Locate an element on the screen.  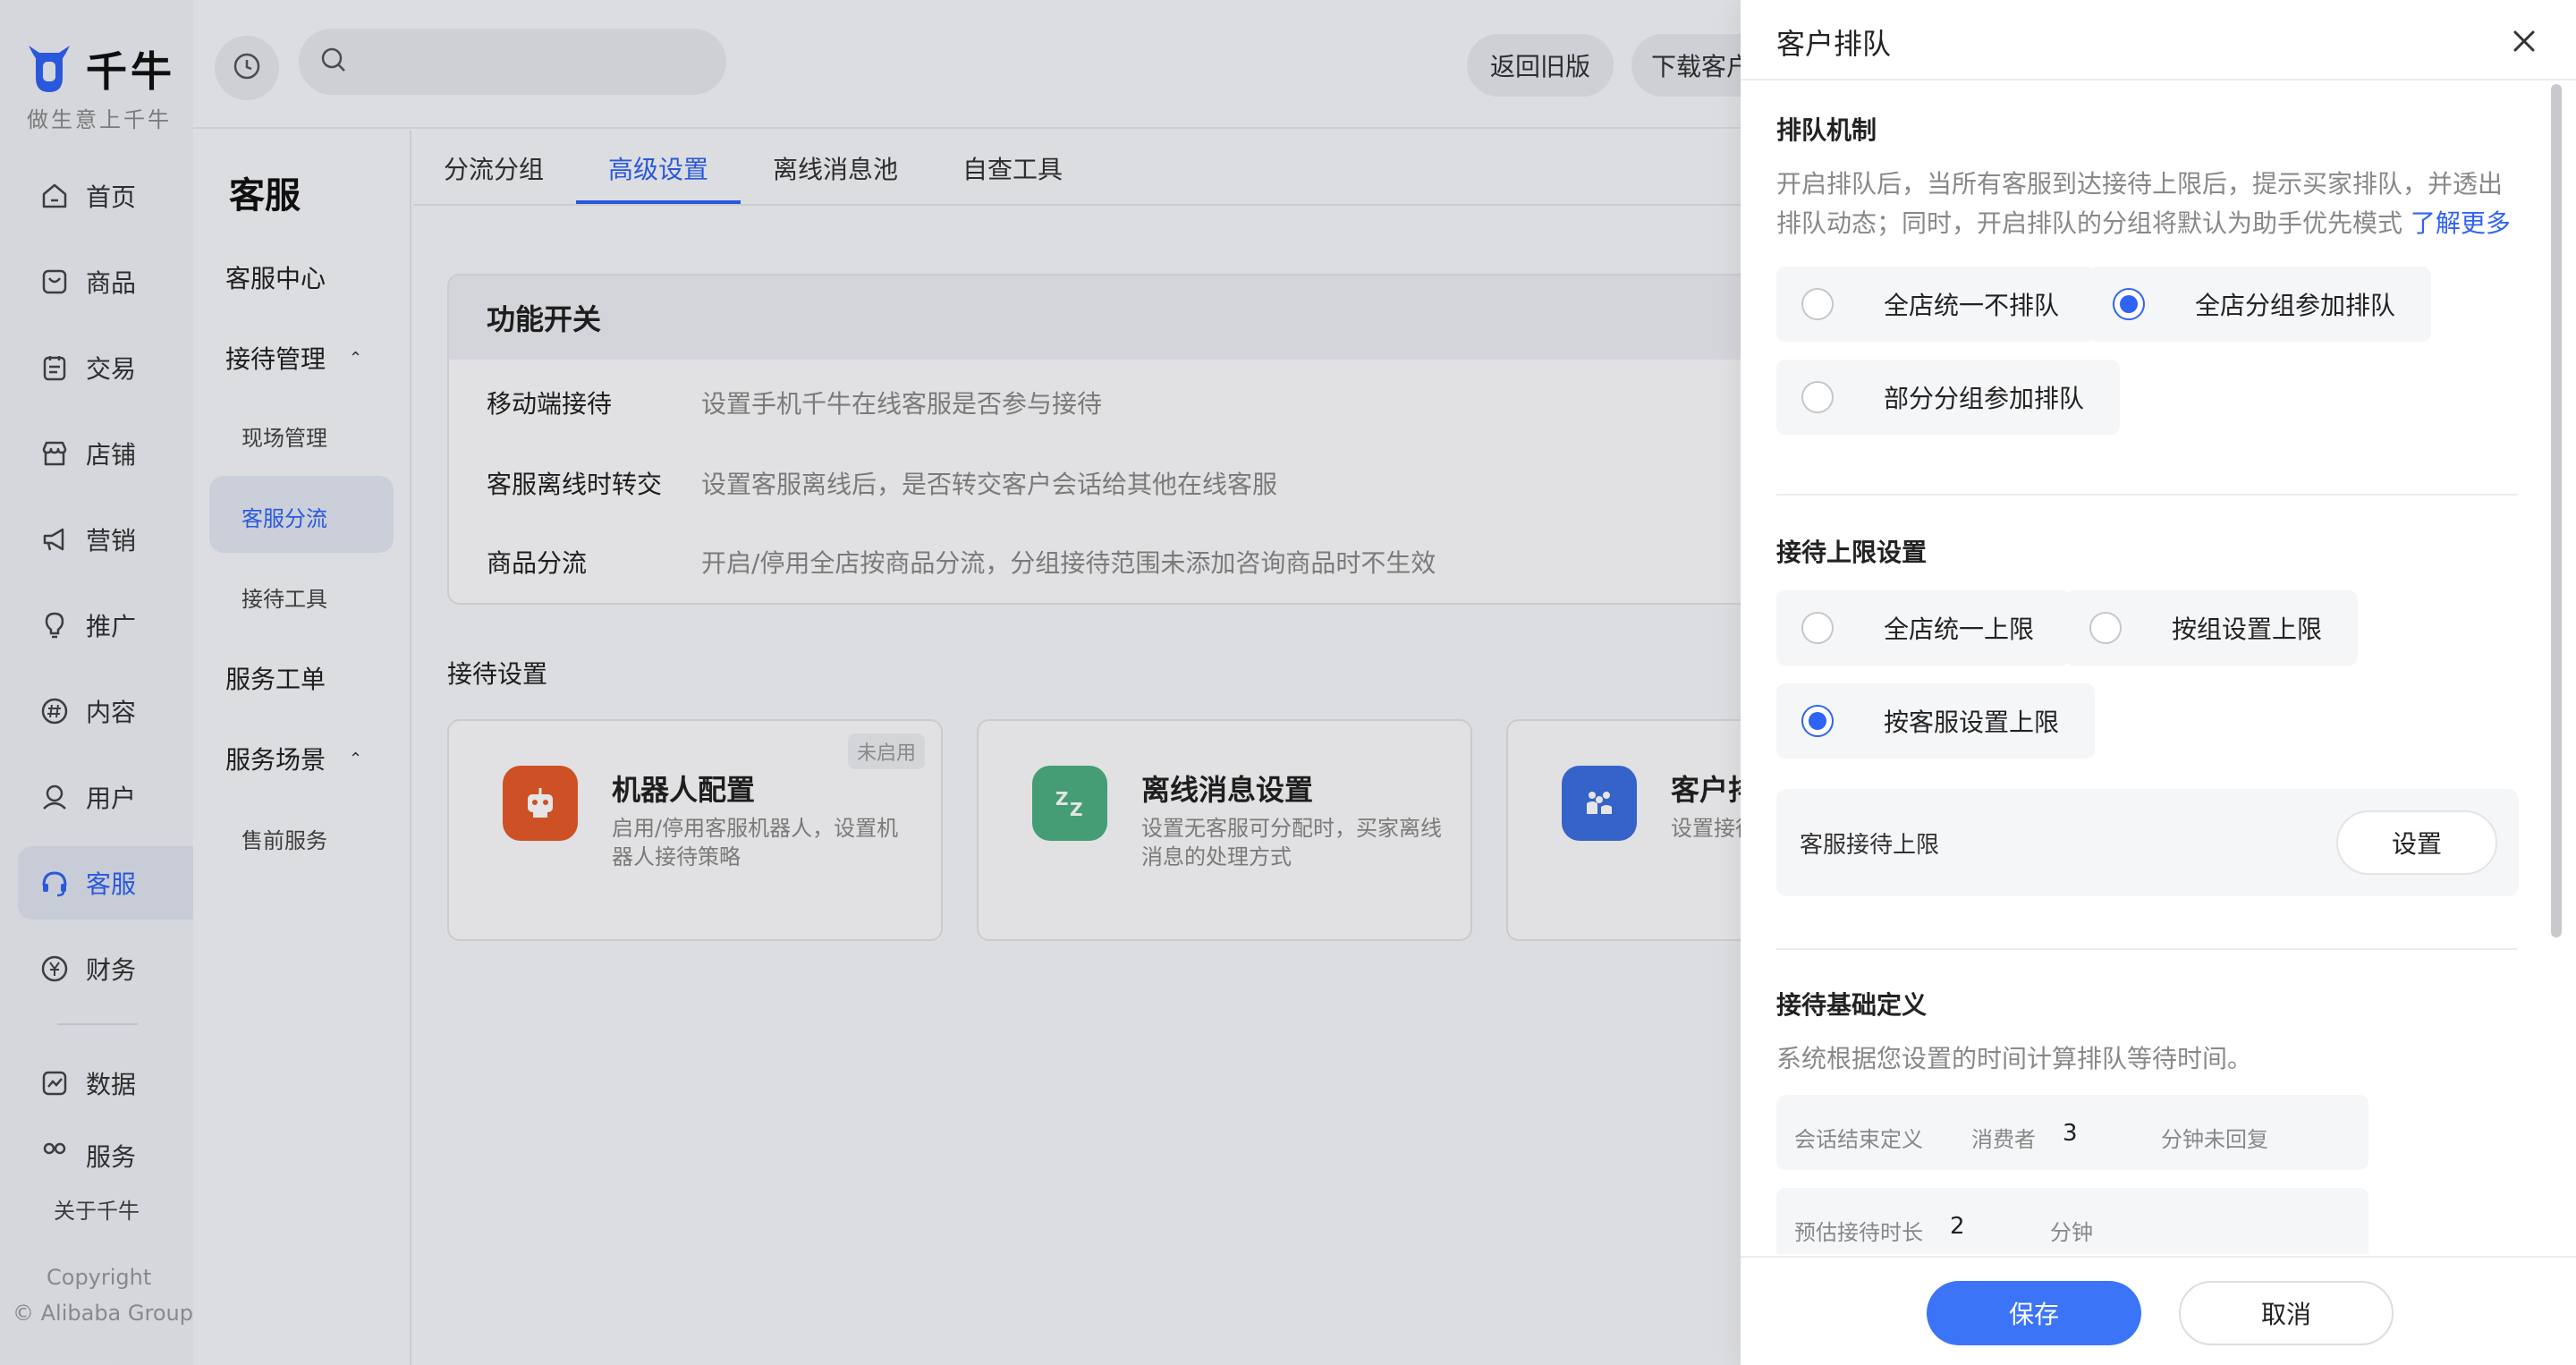
queue-option-some-groups: 部分分组参加排队 is located at coordinates (1948, 397).